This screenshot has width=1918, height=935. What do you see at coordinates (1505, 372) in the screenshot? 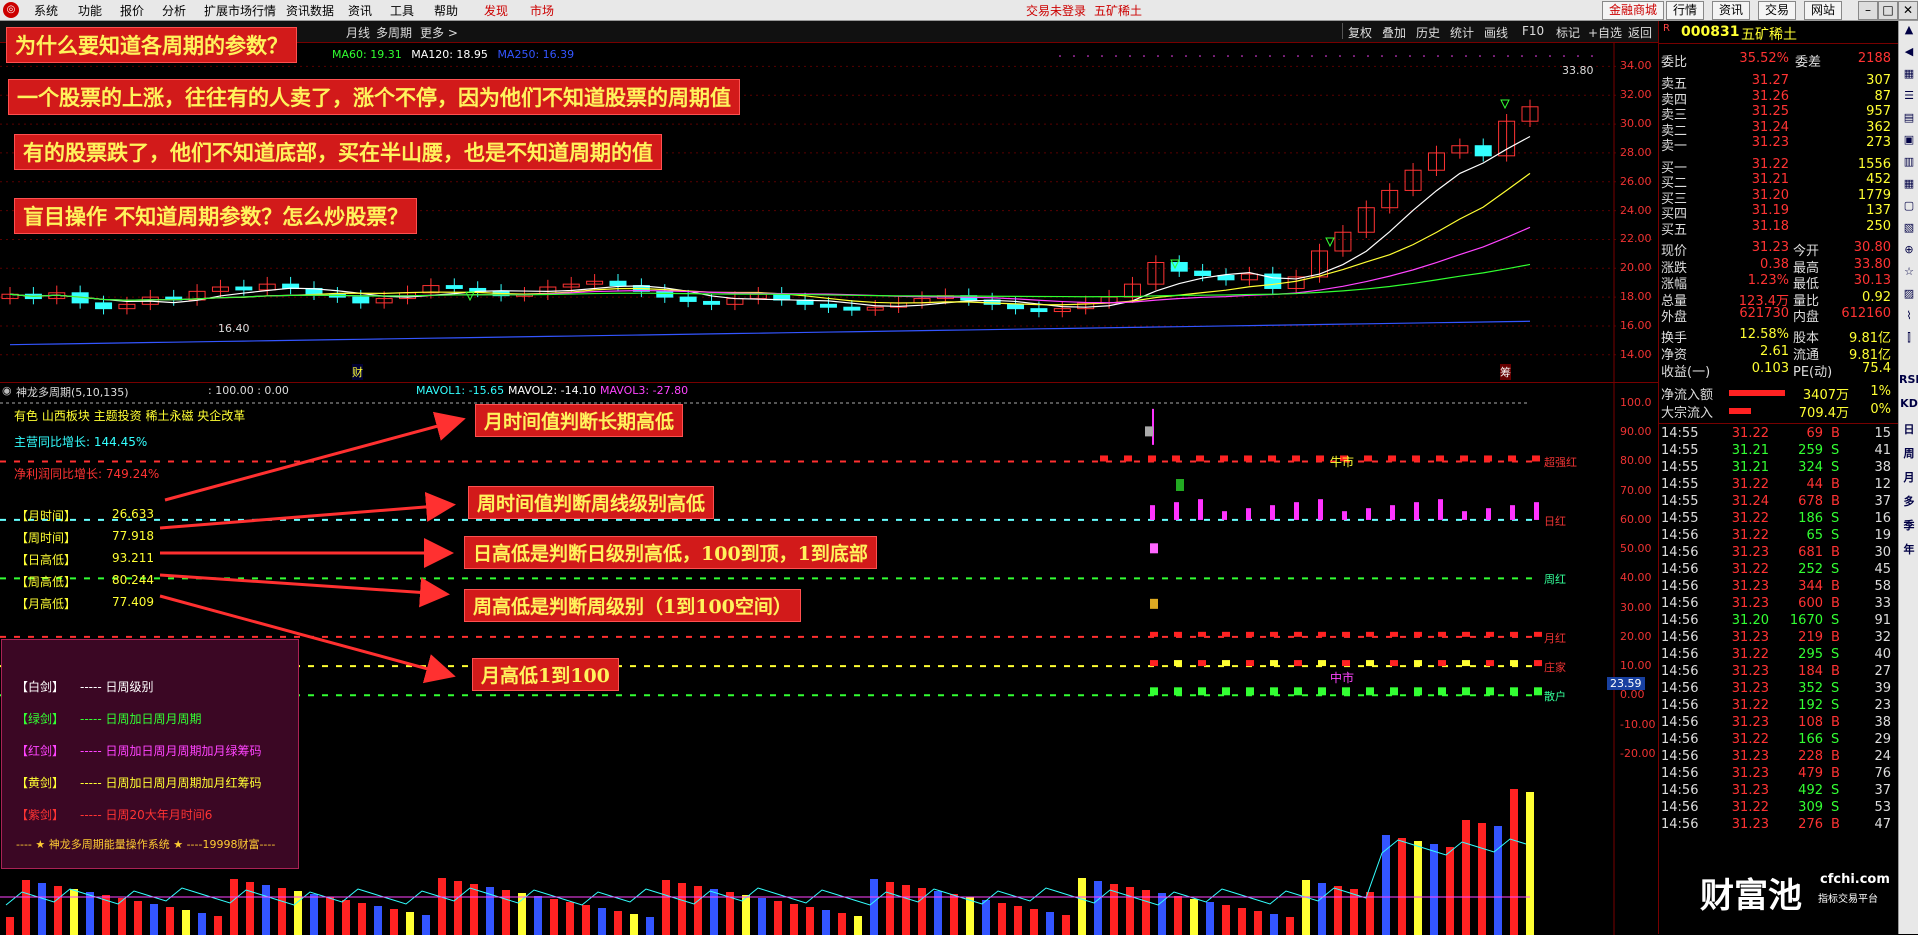
I see `chips-marker: 筹` at bounding box center [1505, 372].